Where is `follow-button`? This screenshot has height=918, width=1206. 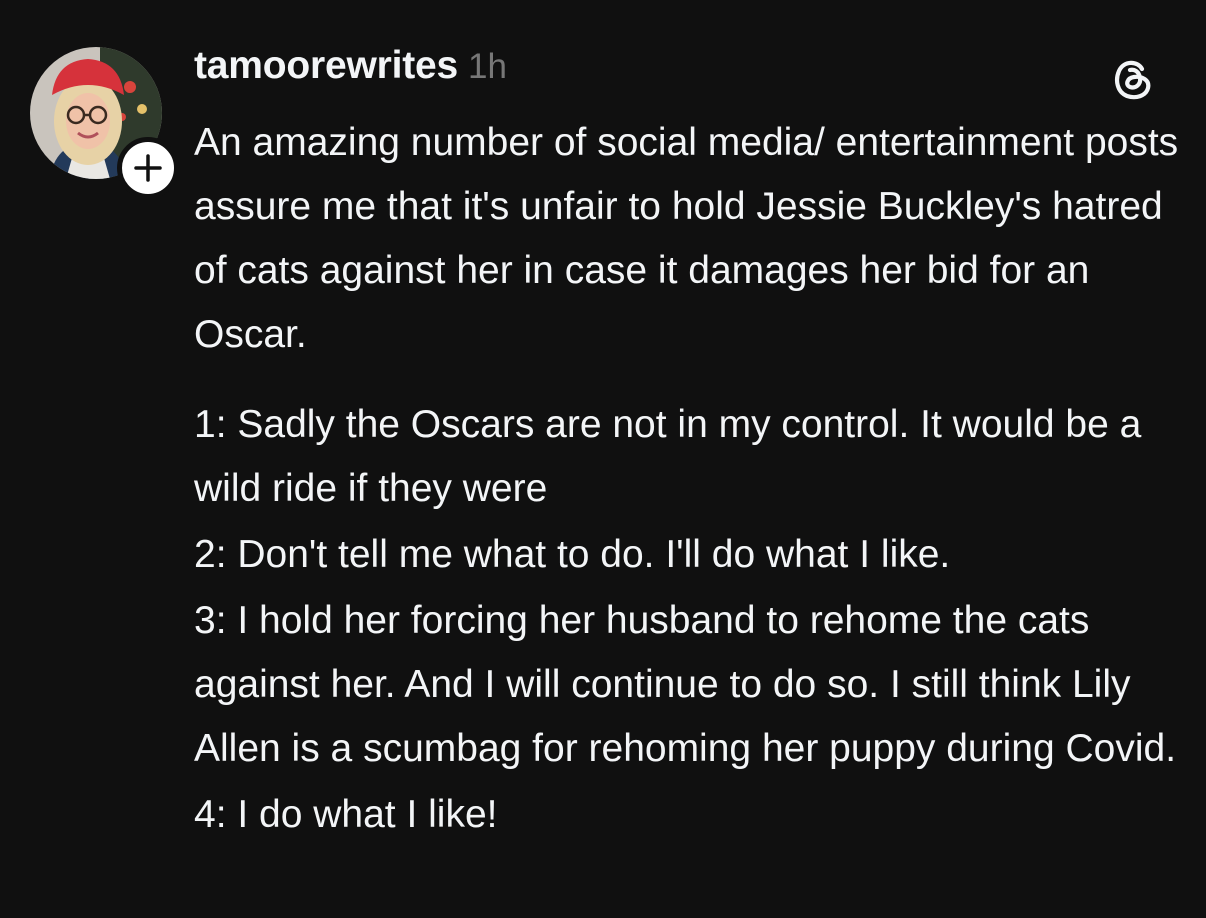
follow-button is located at coordinates (148, 168).